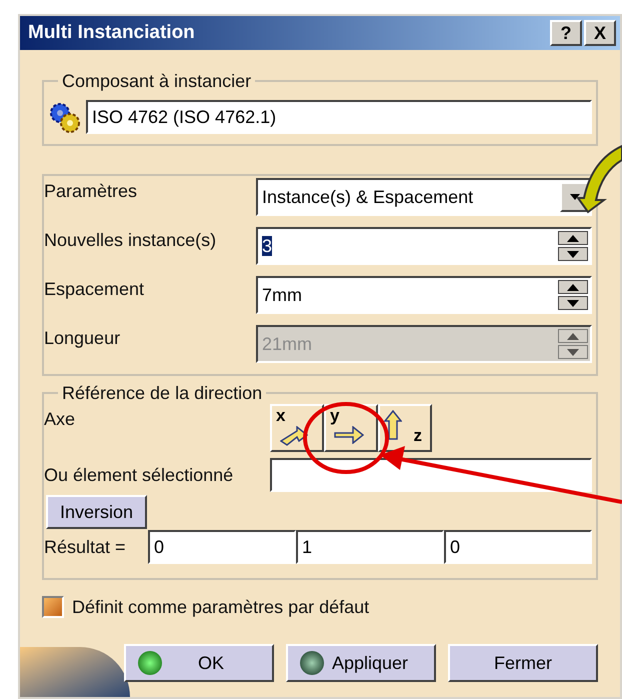 This screenshot has width=622, height=699. I want to click on checkbox-label: Définit comme paramètres par défaut, so click(221, 607).